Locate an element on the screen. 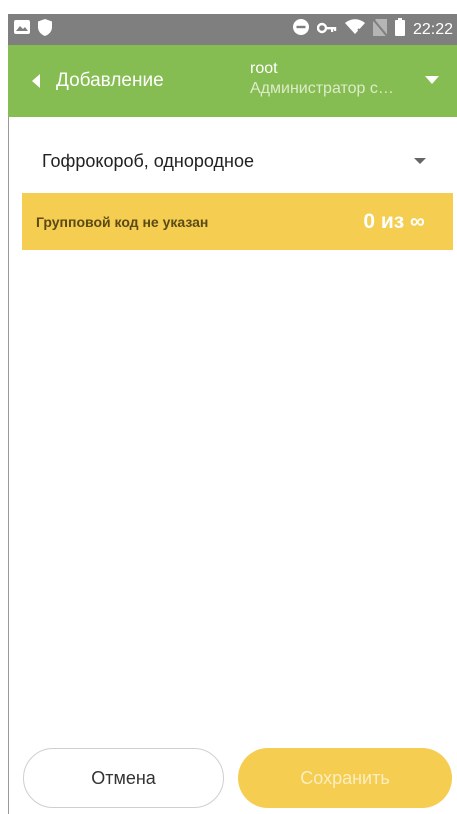  chevron-down-icon is located at coordinates (432, 80).